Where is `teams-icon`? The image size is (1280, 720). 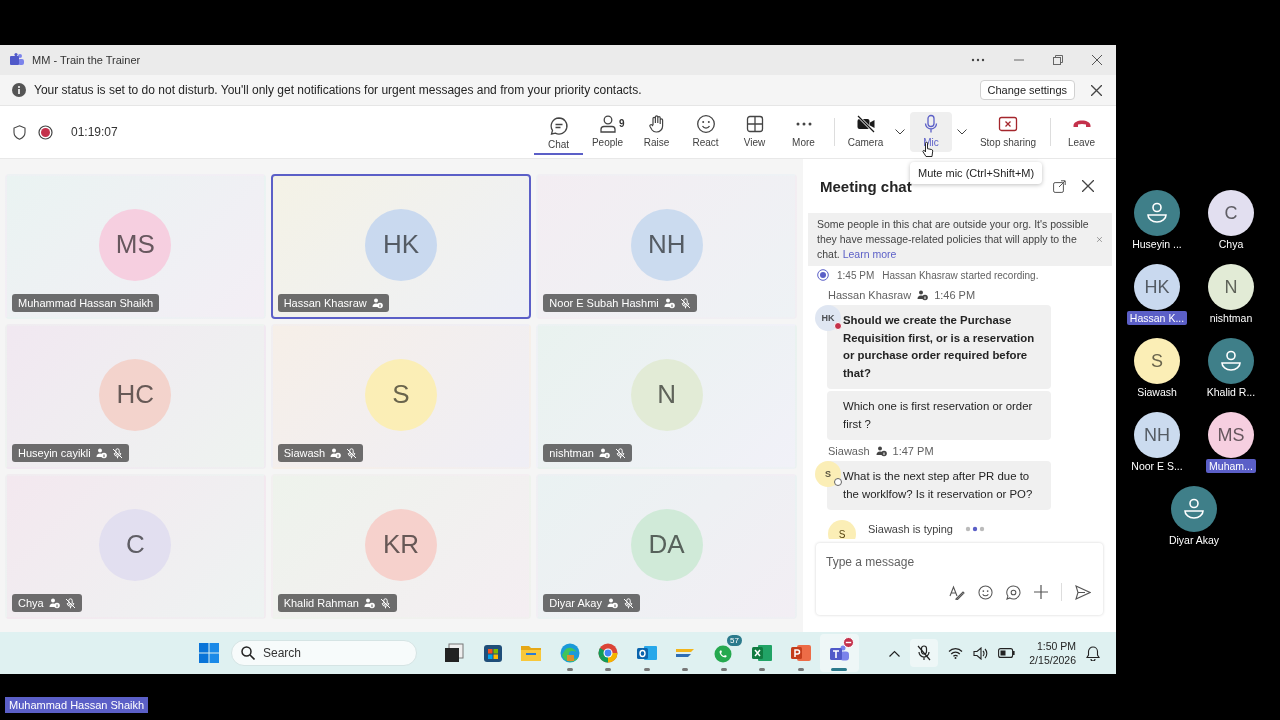
teams-icon is located at coordinates (17, 60).